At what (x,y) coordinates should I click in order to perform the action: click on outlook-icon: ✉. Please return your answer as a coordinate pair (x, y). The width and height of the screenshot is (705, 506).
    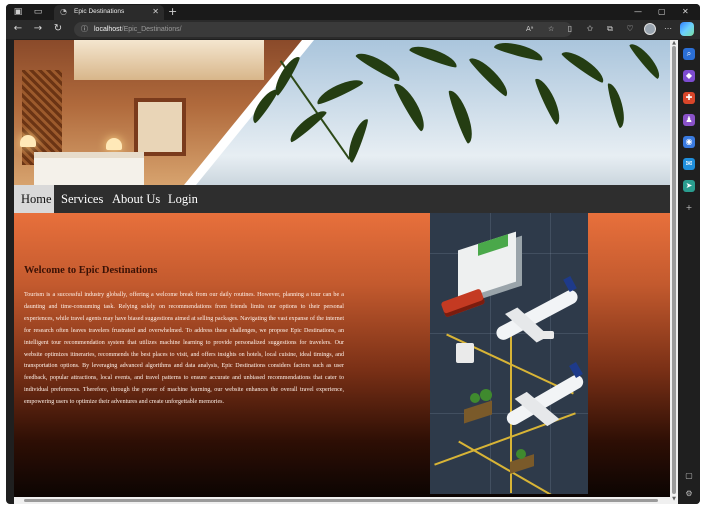
    Looking at the image, I should click on (689, 164).